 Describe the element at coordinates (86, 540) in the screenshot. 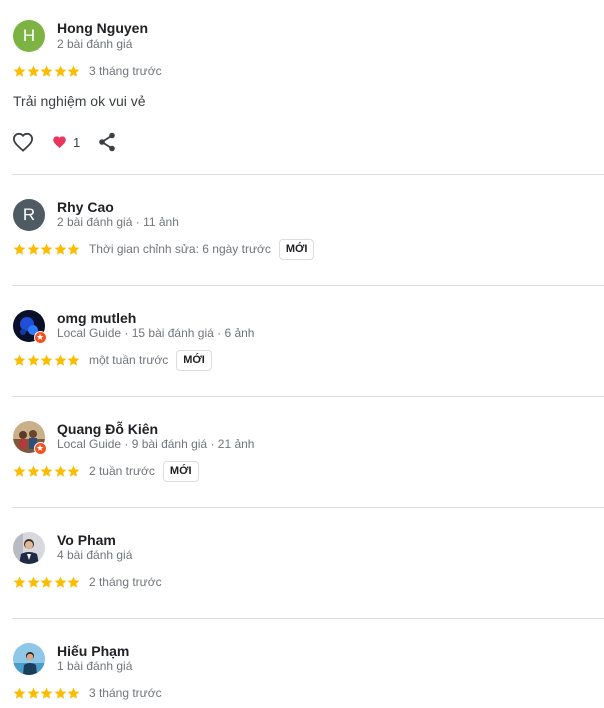

I see `reviewer-name: Vo Pham` at that location.